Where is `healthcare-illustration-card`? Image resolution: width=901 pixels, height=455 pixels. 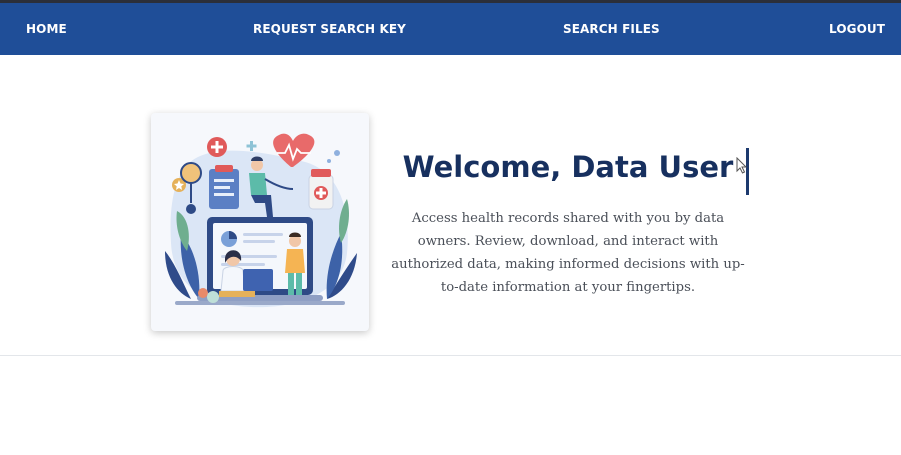
healthcare-illustration-card is located at coordinates (260, 222).